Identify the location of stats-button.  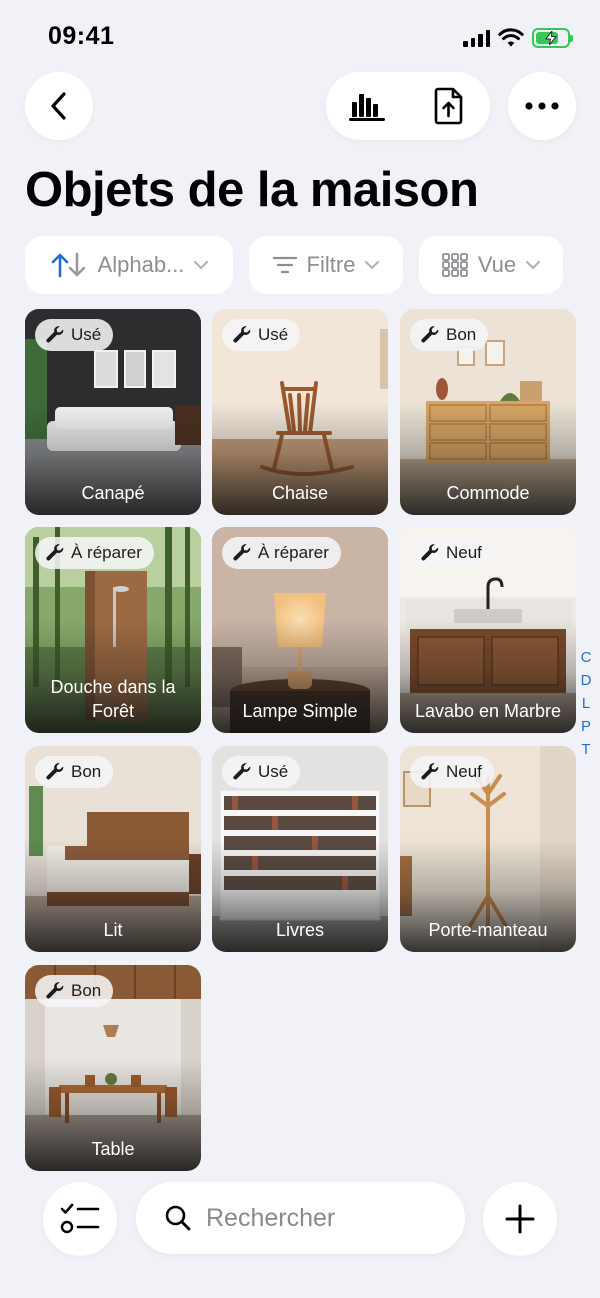
(367, 106).